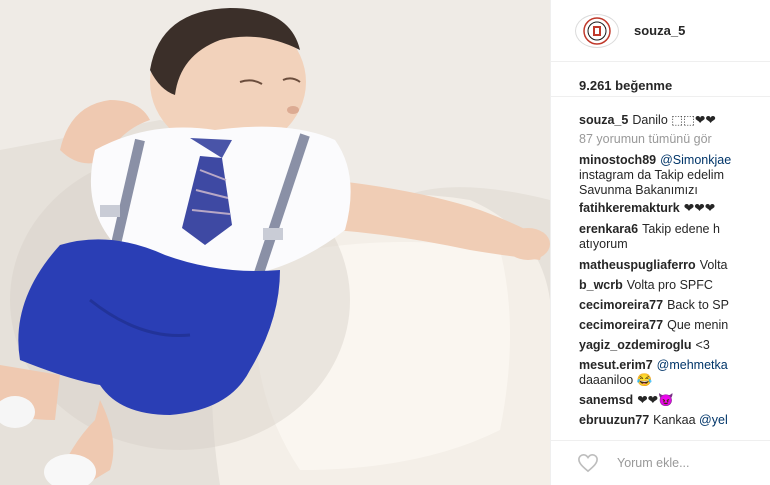  I want to click on list-item: cecimoreira77 Que menin, so click(674, 325).